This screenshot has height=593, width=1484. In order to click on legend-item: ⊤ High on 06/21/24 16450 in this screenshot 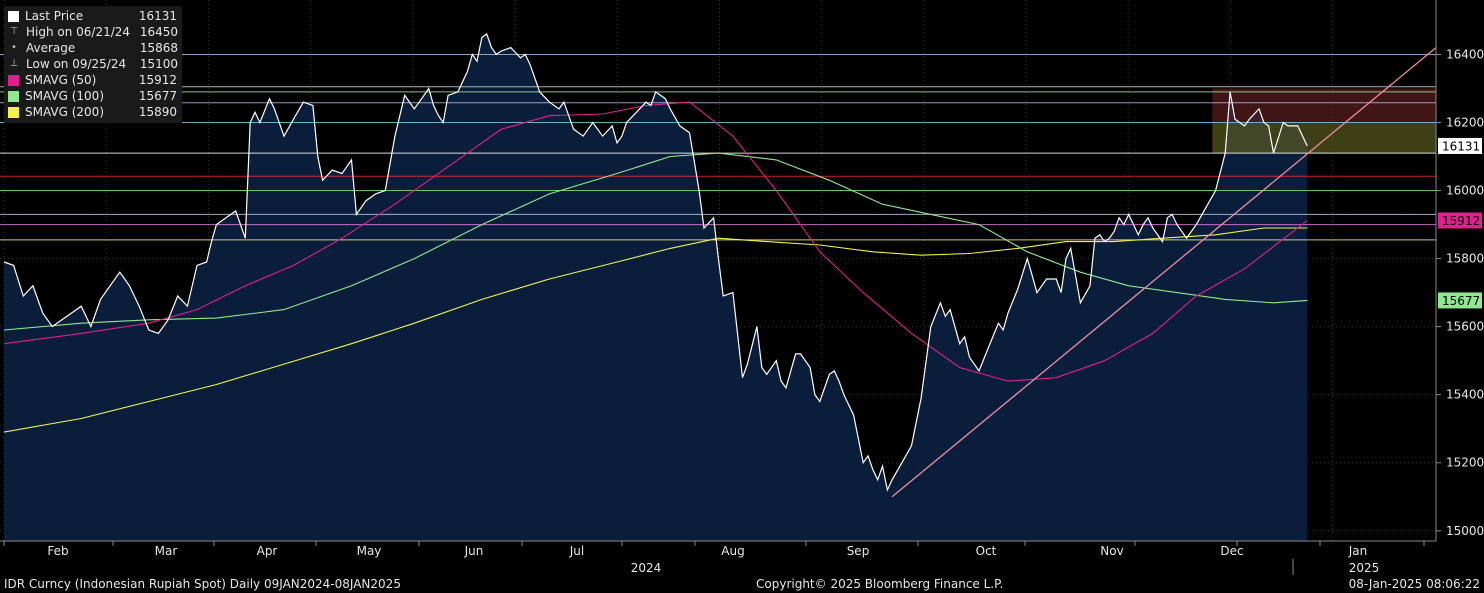, I will do `click(93, 32)`.